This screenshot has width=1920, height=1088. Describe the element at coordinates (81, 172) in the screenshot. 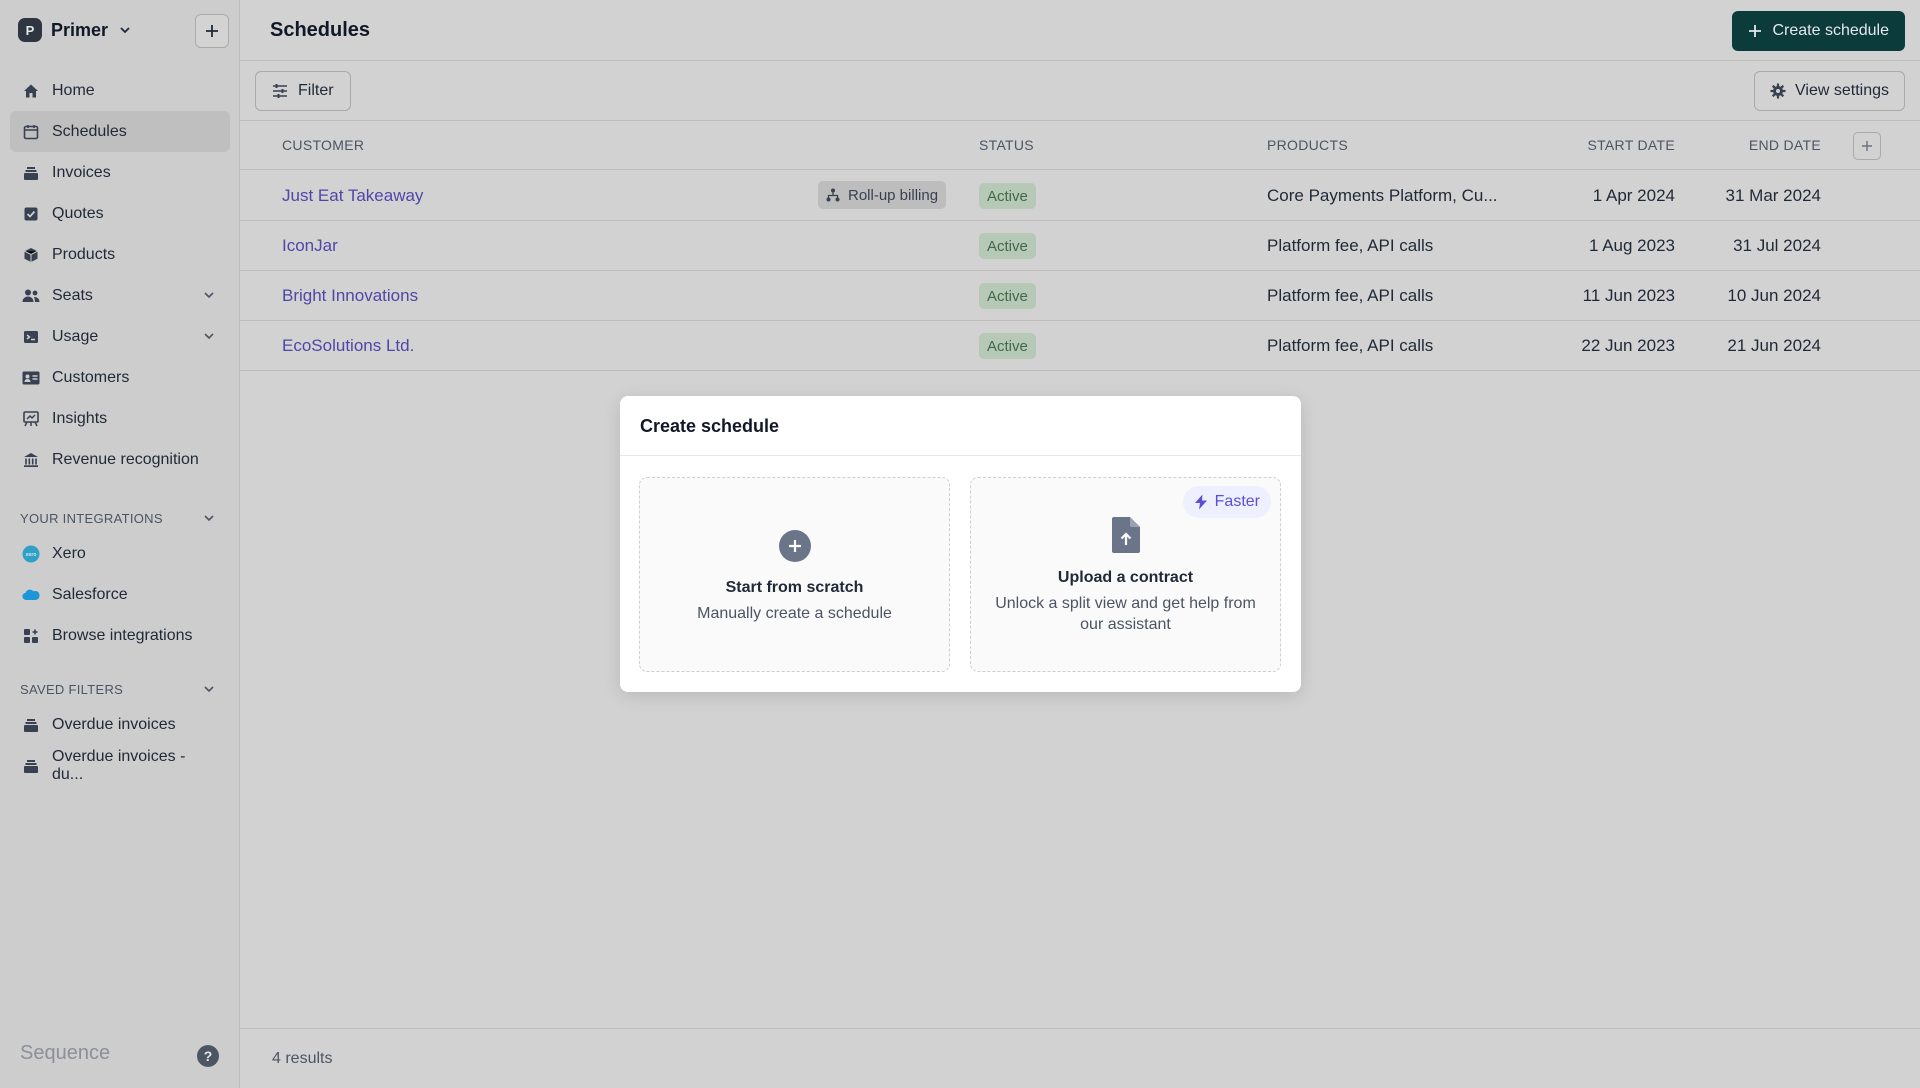

I see `sidebar-item-label: Invoices` at that location.